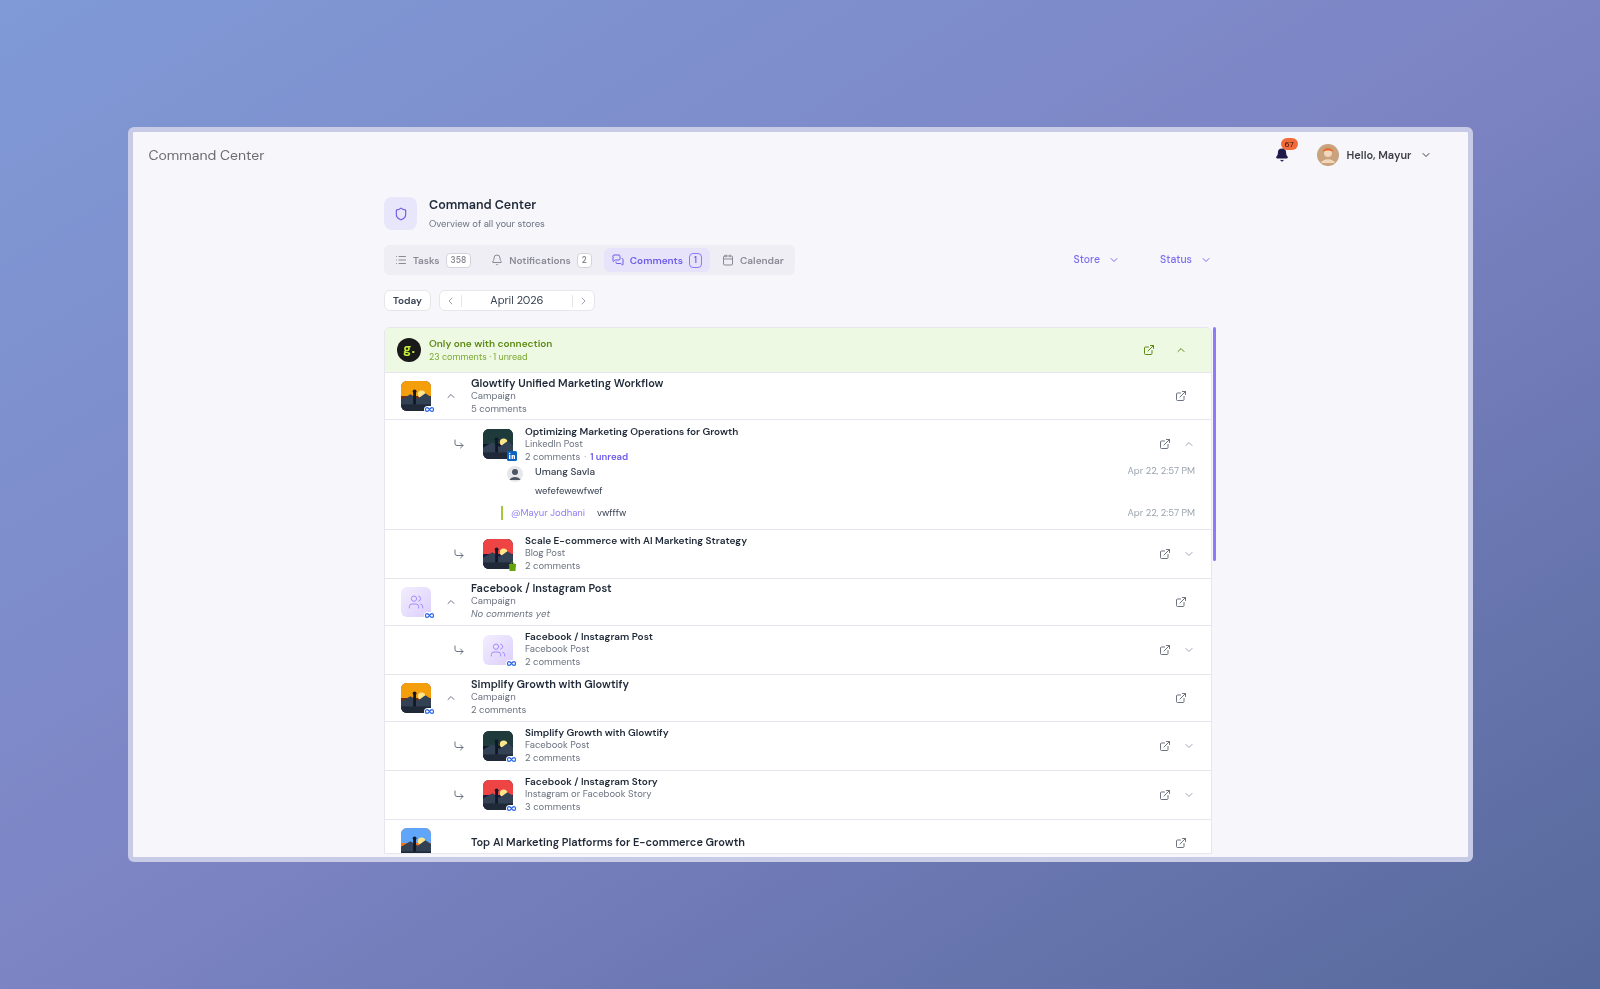  Describe the element at coordinates (433, 260) in the screenshot. I see `tab: Tasks 358` at that location.